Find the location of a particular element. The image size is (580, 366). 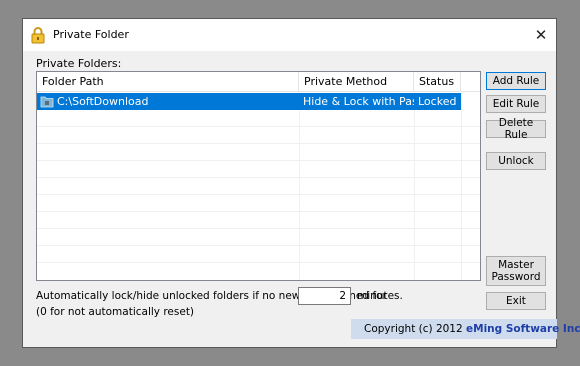

copyright-bar: Copyright (c) 2012 eMing Software Inc. is located at coordinates (465, 329).